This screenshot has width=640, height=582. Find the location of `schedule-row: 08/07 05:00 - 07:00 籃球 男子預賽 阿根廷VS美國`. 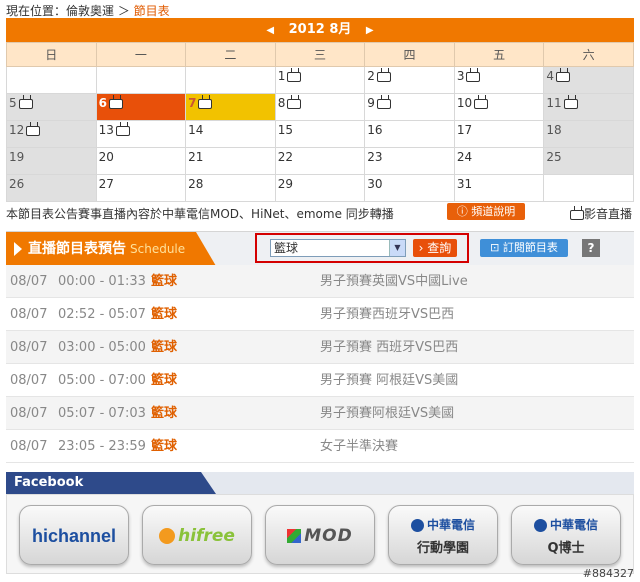

schedule-row: 08/07 05:00 - 07:00 籃球 男子預賽 阿根廷VS美國 is located at coordinates (320, 380).